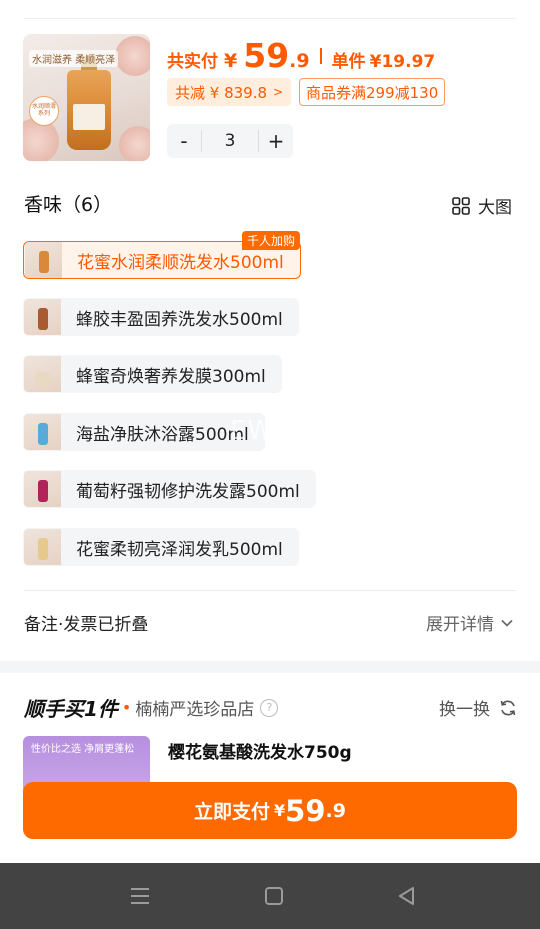  Describe the element at coordinates (301, 431) in the screenshot. I see `watermark: EWDHUSA` at that location.